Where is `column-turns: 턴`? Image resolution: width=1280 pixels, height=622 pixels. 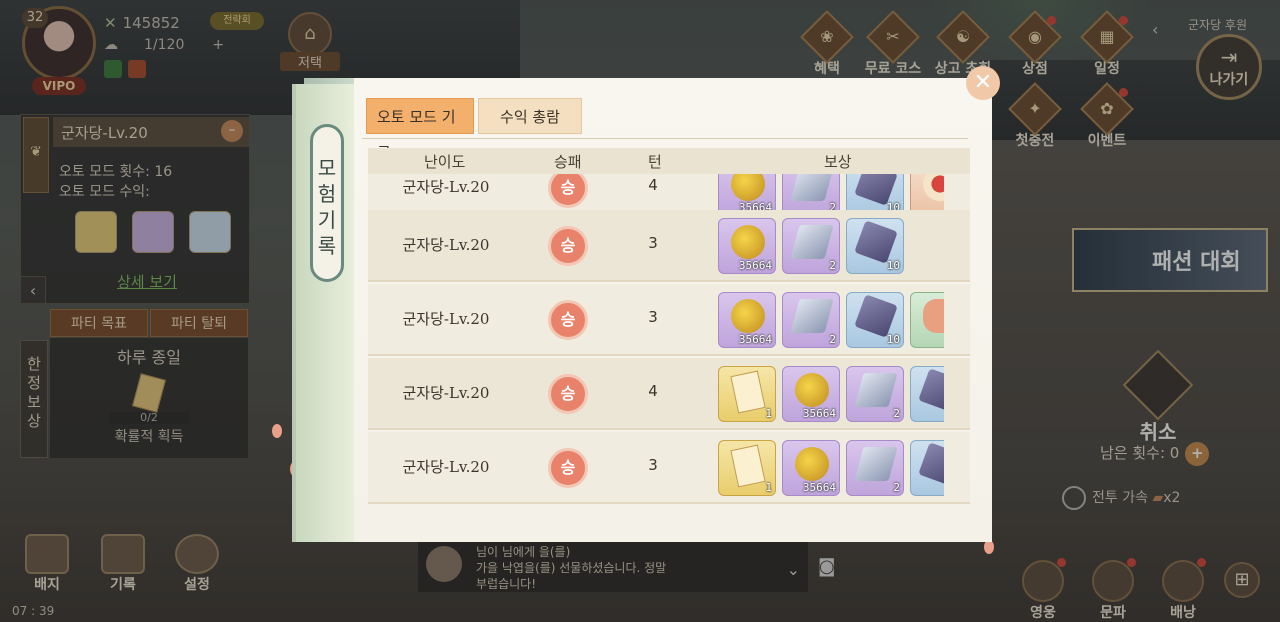 column-turns: 턴 is located at coordinates (655, 162).